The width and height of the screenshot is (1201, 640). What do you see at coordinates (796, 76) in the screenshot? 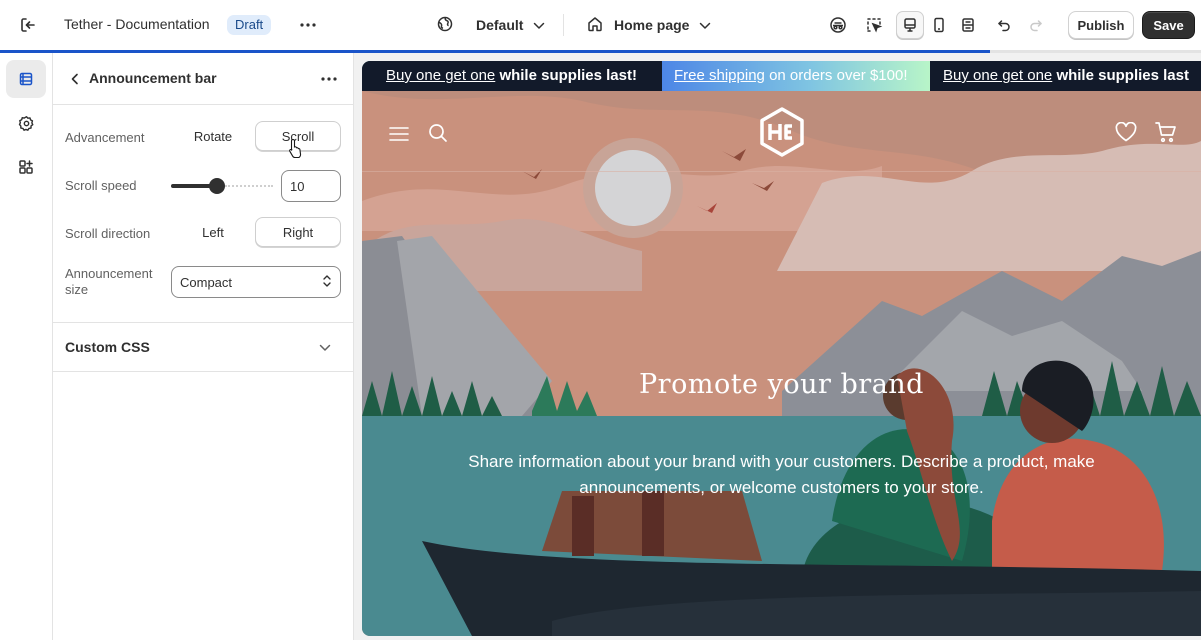
I see `announcement-item: Free shipping on orders over $100!` at bounding box center [796, 76].